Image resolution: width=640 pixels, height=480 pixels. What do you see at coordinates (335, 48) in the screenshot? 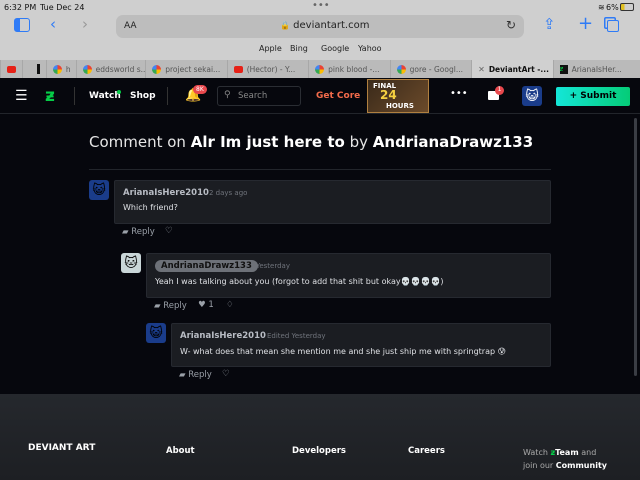
I see `bookmark-google: Google` at bounding box center [335, 48].